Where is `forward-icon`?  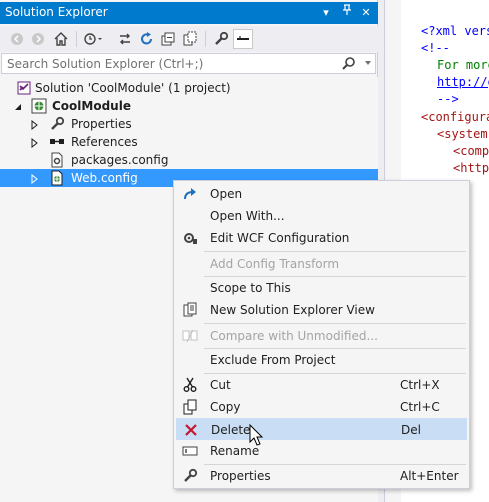
forward-icon is located at coordinates (38, 39).